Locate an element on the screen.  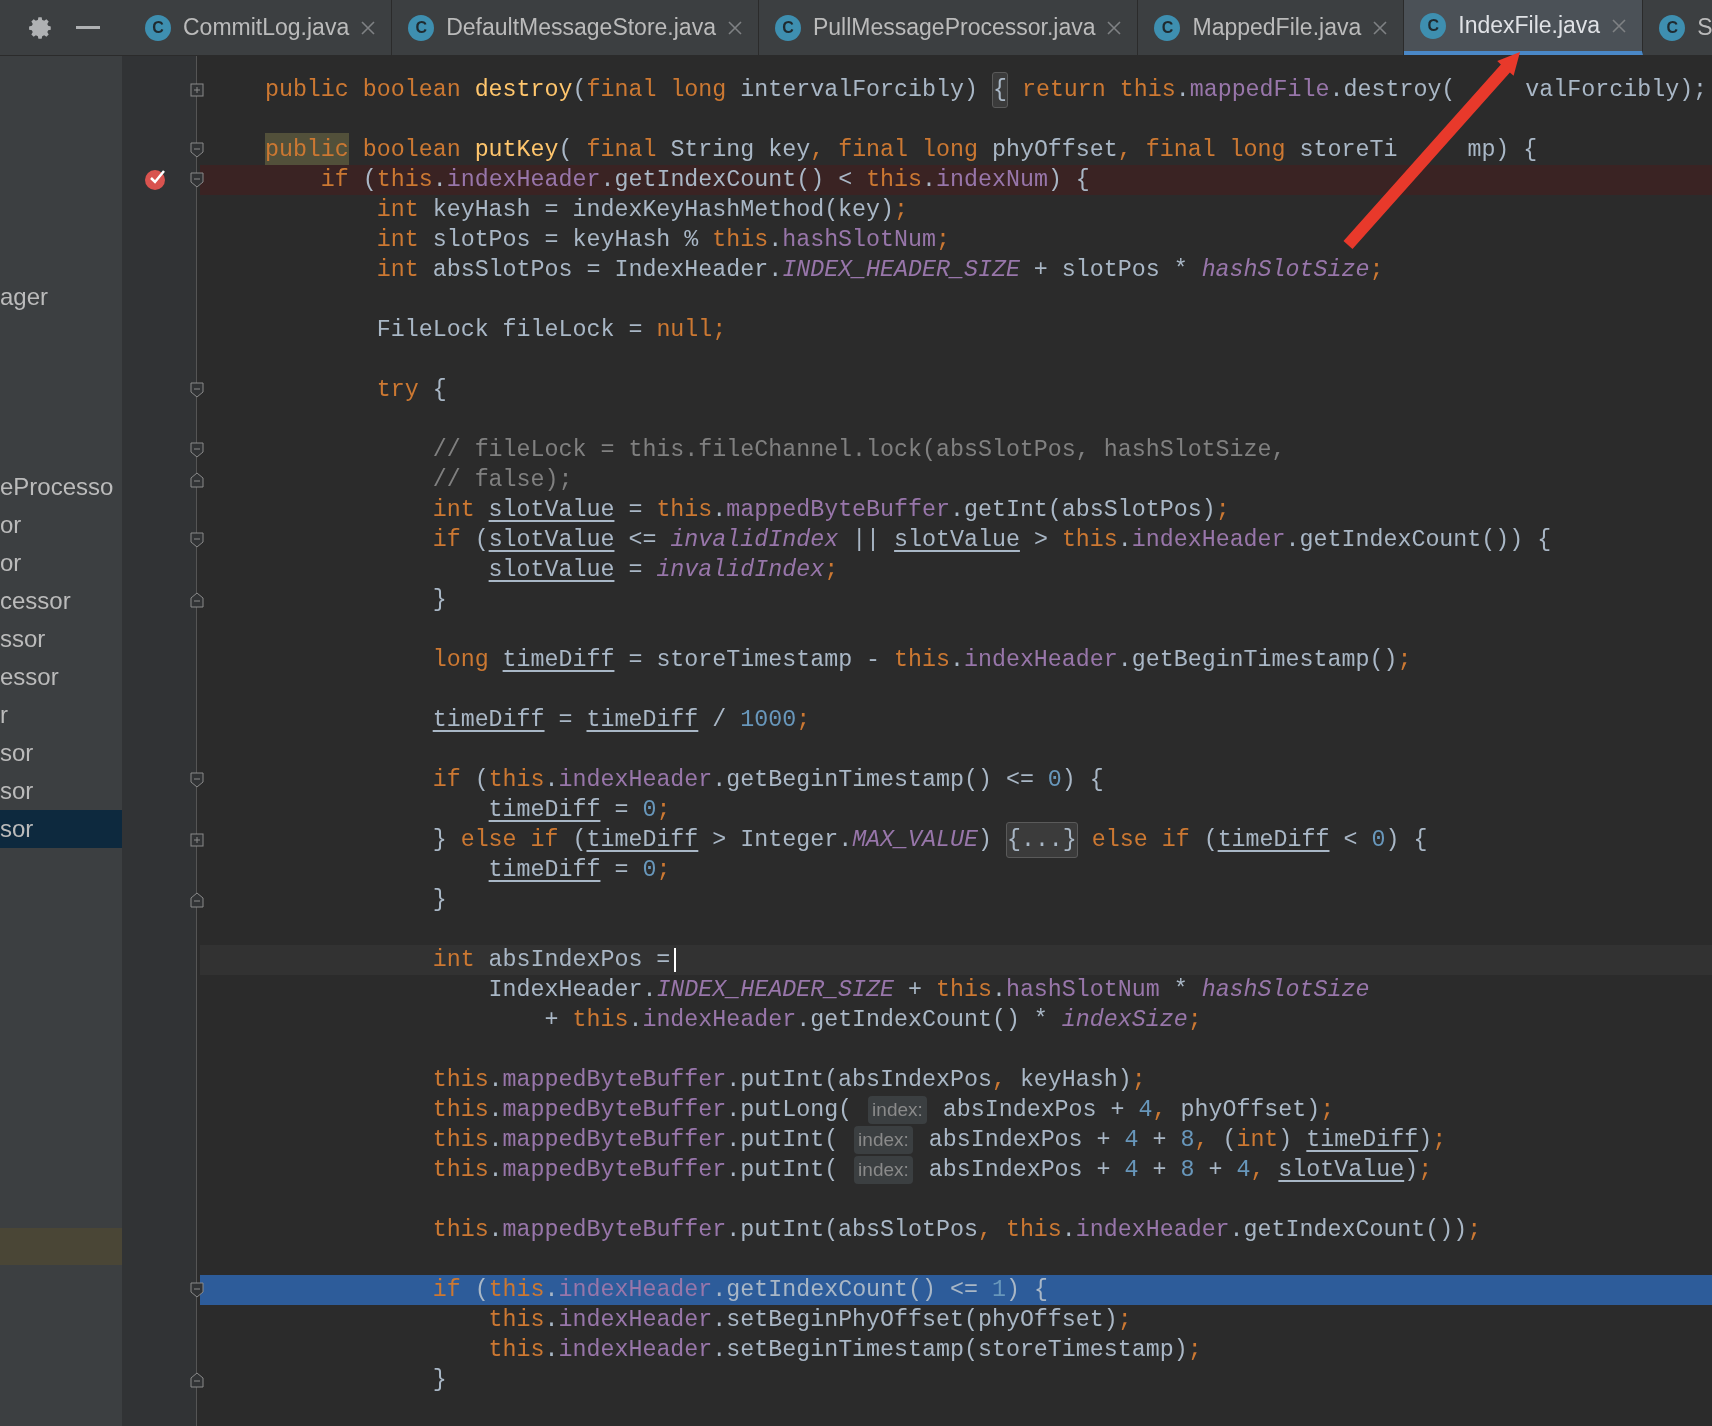
code-line: this.mappedByteBuffer.putInt(absIndexPos, keyHash); is located at coordinates (789, 1080).